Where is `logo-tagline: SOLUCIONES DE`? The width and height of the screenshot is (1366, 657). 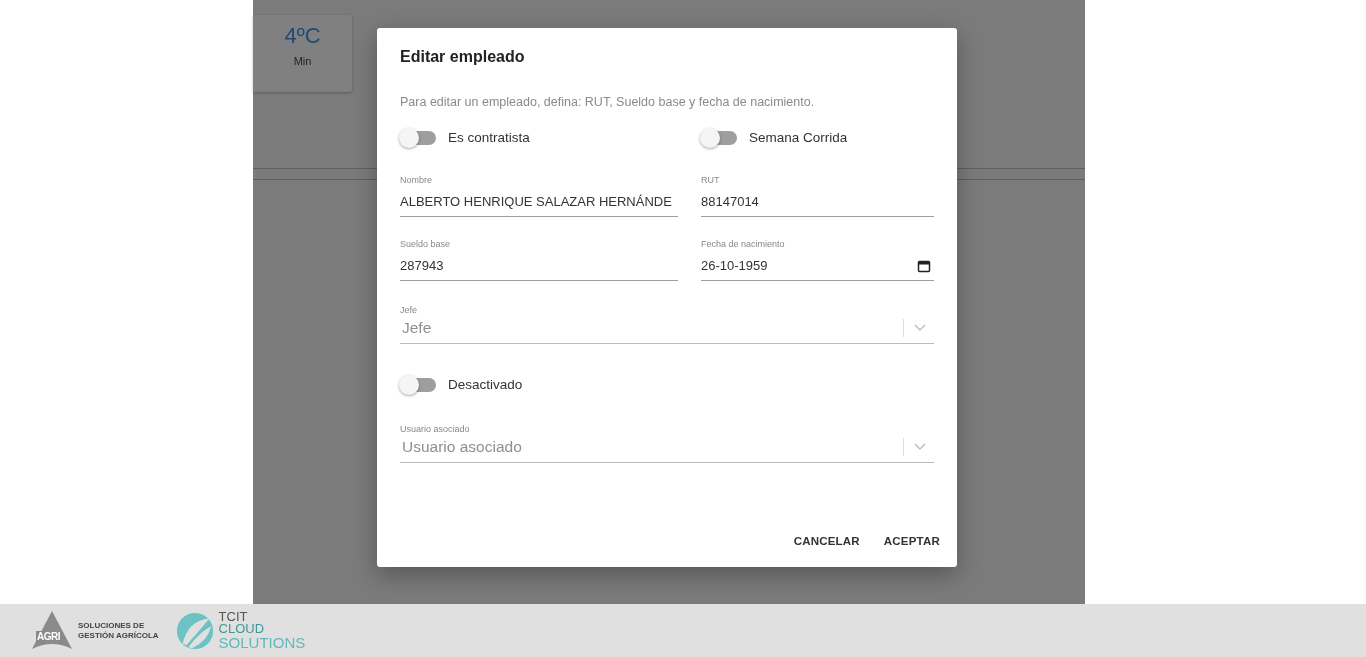
logo-tagline: SOLUCIONES DE is located at coordinates (112, 625).